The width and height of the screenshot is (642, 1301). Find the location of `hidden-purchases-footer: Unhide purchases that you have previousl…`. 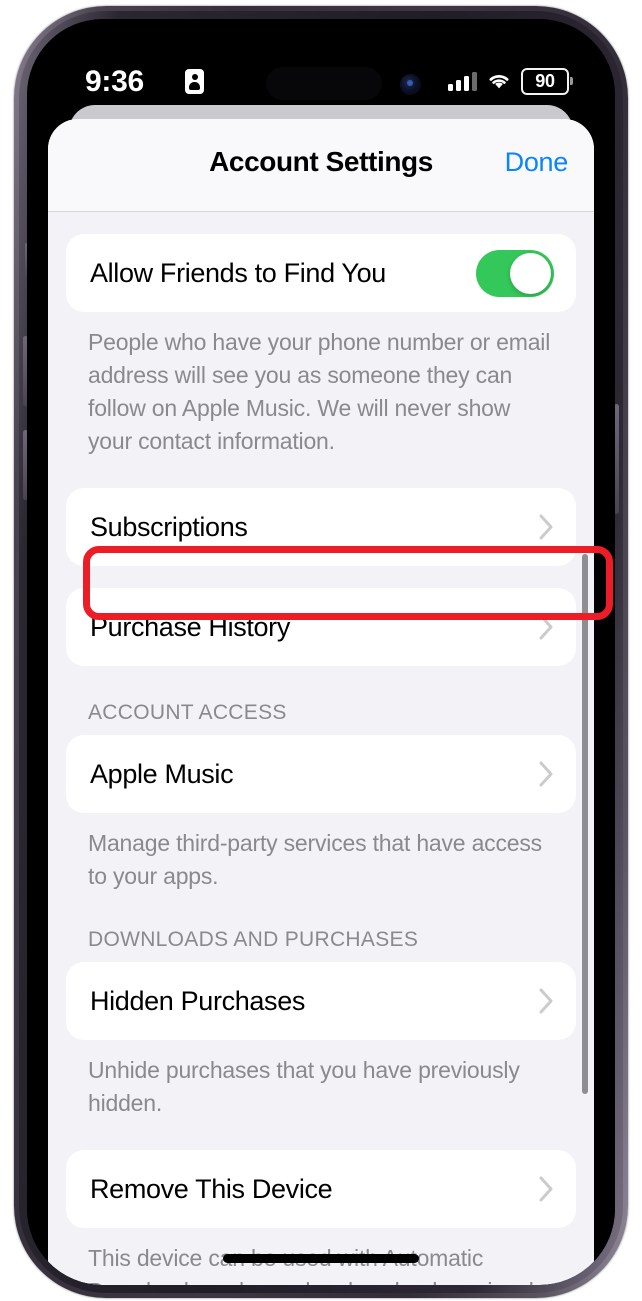

hidden-purchases-footer: Unhide purchases that you have previousl… is located at coordinates (304, 1086).